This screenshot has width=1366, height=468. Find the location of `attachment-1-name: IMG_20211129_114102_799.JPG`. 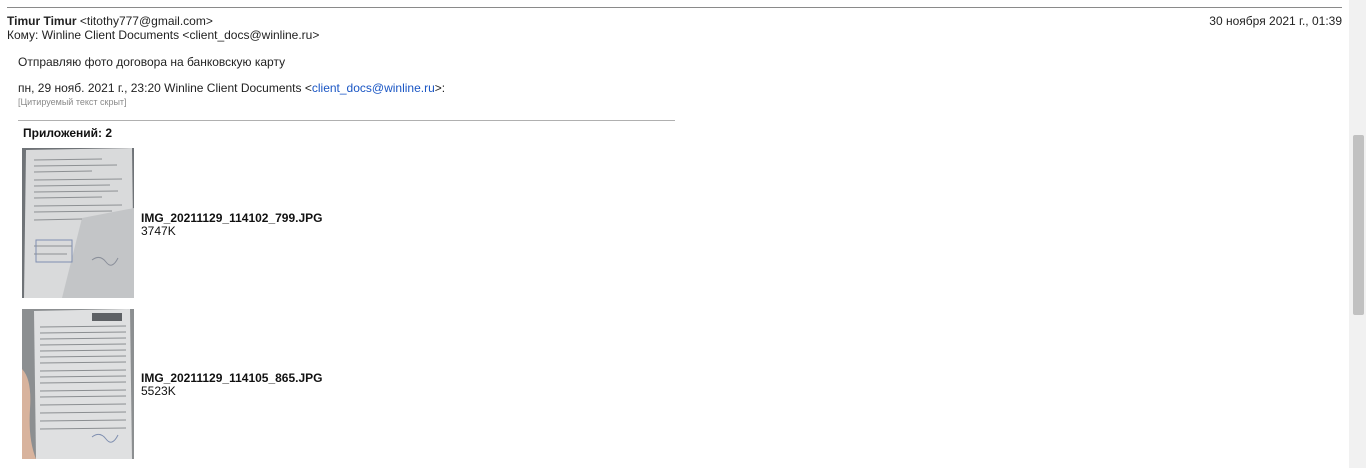

attachment-1-name: IMG_20211129_114102_799.JPG is located at coordinates (232, 218).